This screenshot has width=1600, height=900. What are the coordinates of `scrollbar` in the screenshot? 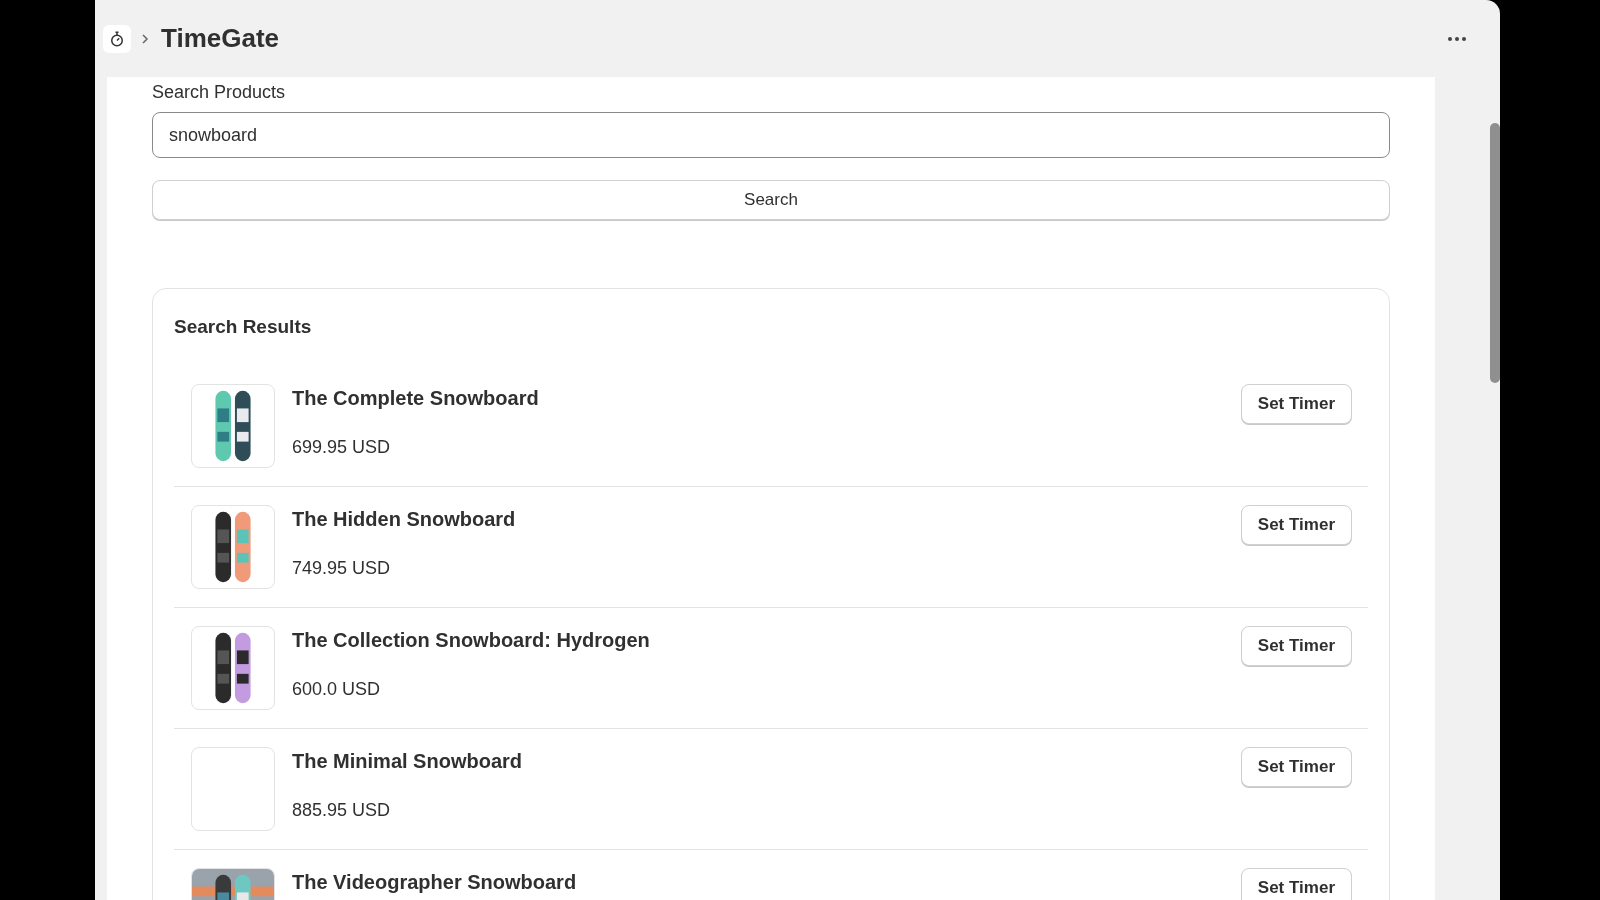 It's located at (1495, 253).